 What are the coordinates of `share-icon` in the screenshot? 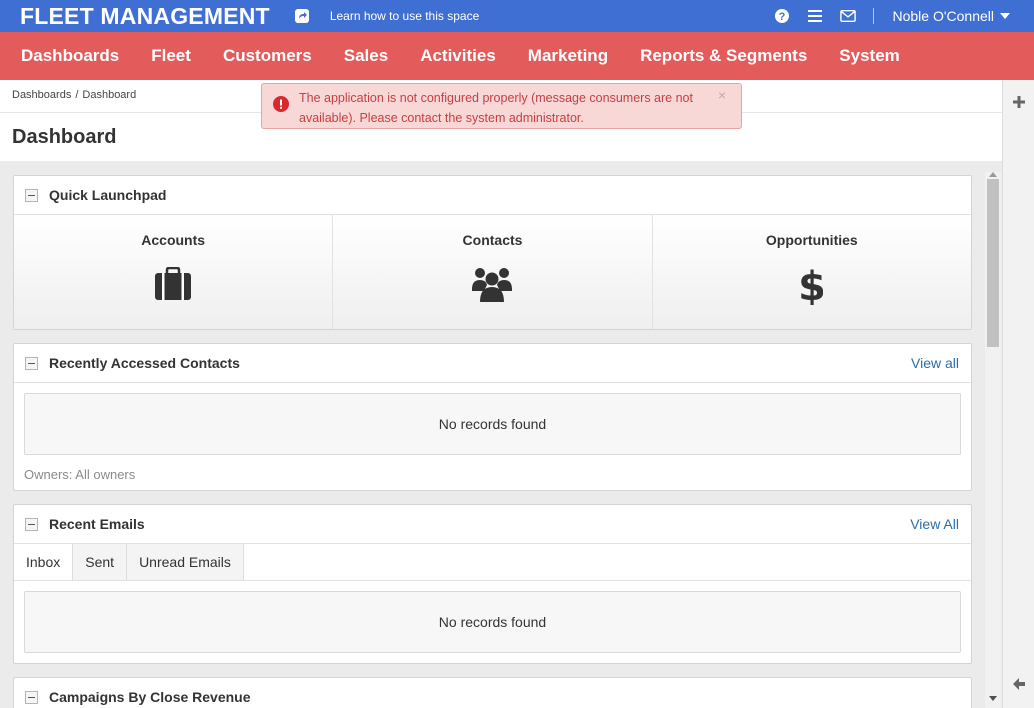 It's located at (302, 16).